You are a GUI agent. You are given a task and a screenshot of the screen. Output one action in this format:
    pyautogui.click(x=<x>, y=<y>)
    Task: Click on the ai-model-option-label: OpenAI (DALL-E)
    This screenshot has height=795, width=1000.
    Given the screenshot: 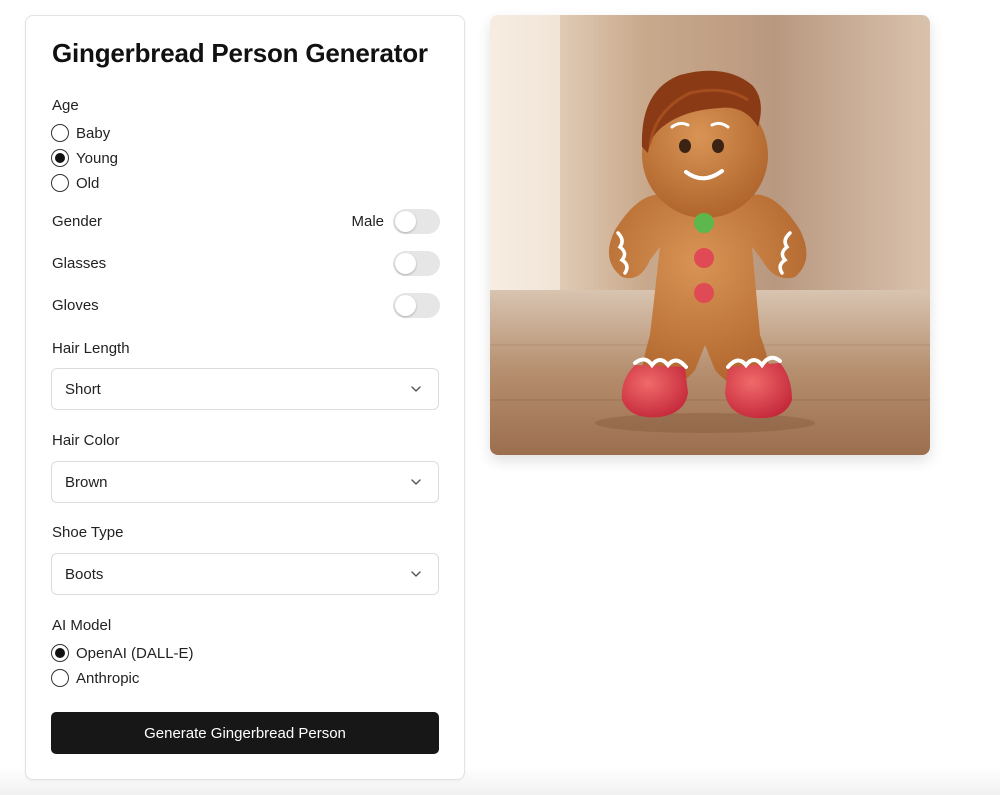 What is the action you would take?
    pyautogui.click(x=135, y=653)
    